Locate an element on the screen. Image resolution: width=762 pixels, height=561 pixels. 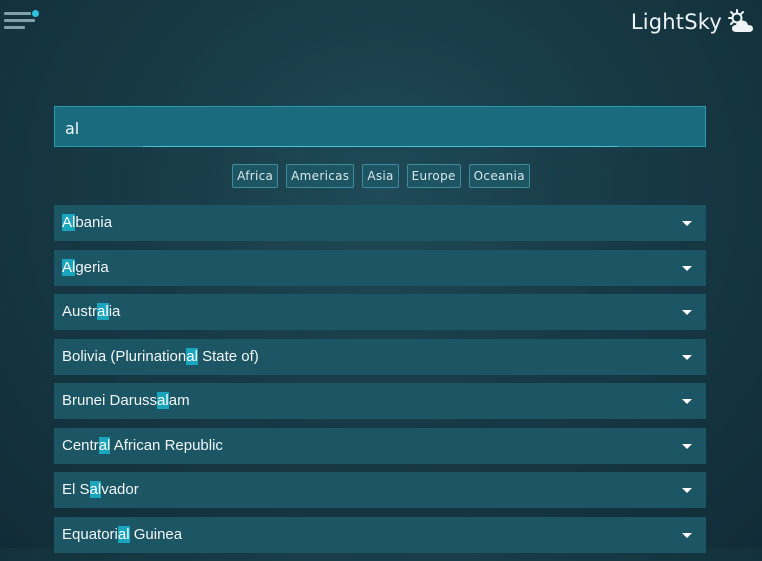
filter-chip-asia: Asia is located at coordinates (380, 176).